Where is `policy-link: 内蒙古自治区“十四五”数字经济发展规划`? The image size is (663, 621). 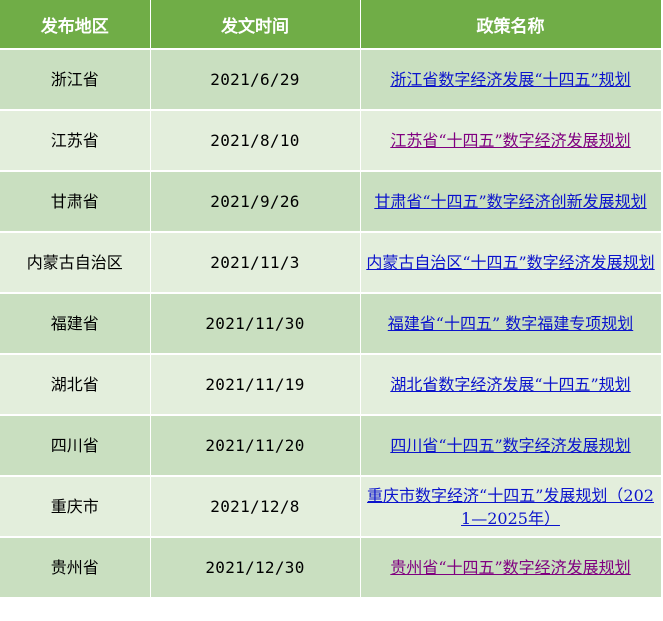
policy-link: 内蒙古自治区“十四五”数字经济发展规划 is located at coordinates (510, 262).